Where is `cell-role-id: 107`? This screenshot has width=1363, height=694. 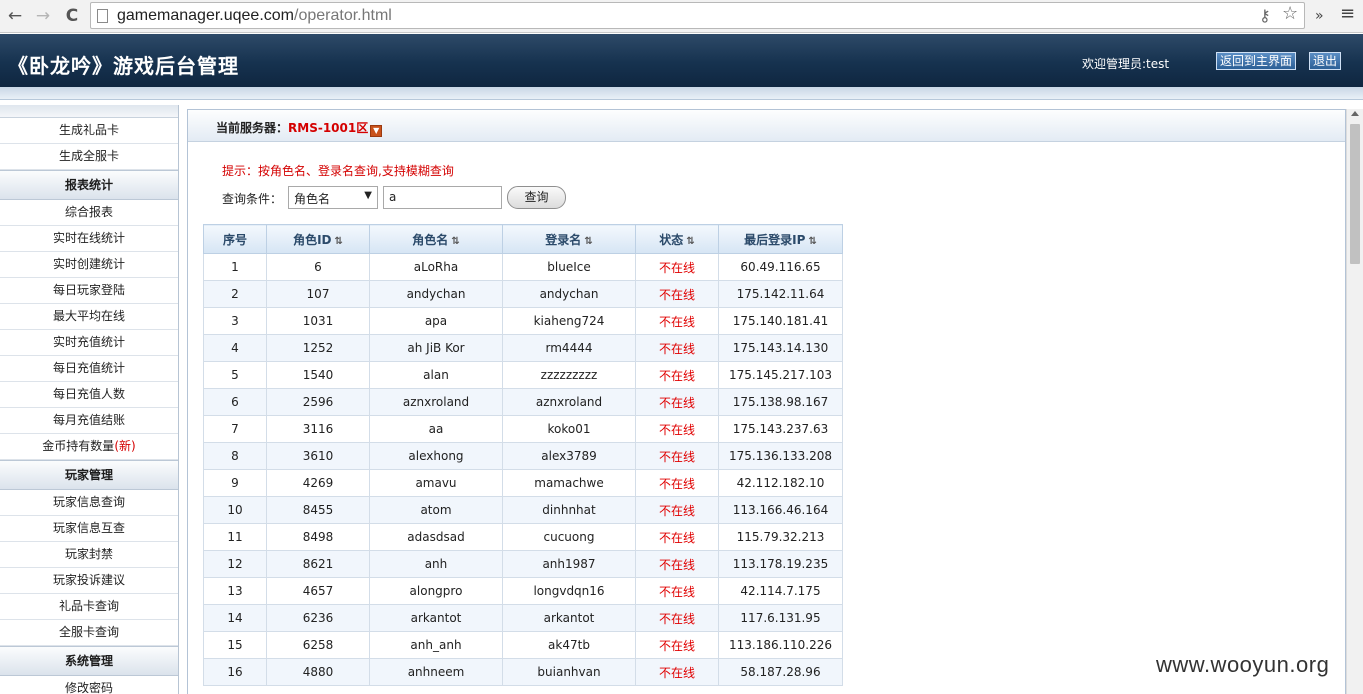 cell-role-id: 107 is located at coordinates (318, 294).